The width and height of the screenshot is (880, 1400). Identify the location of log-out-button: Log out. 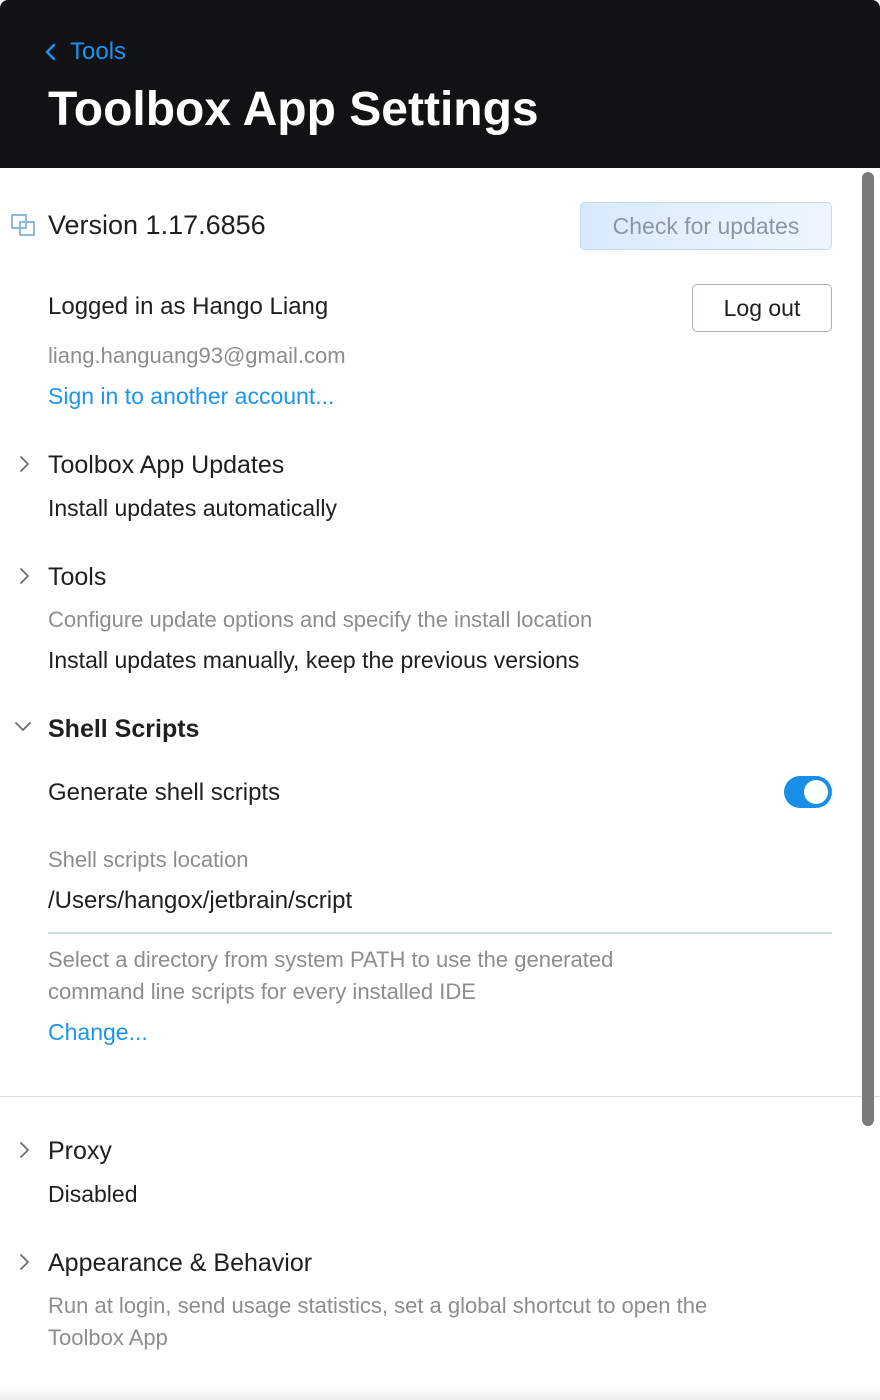
(762, 308).